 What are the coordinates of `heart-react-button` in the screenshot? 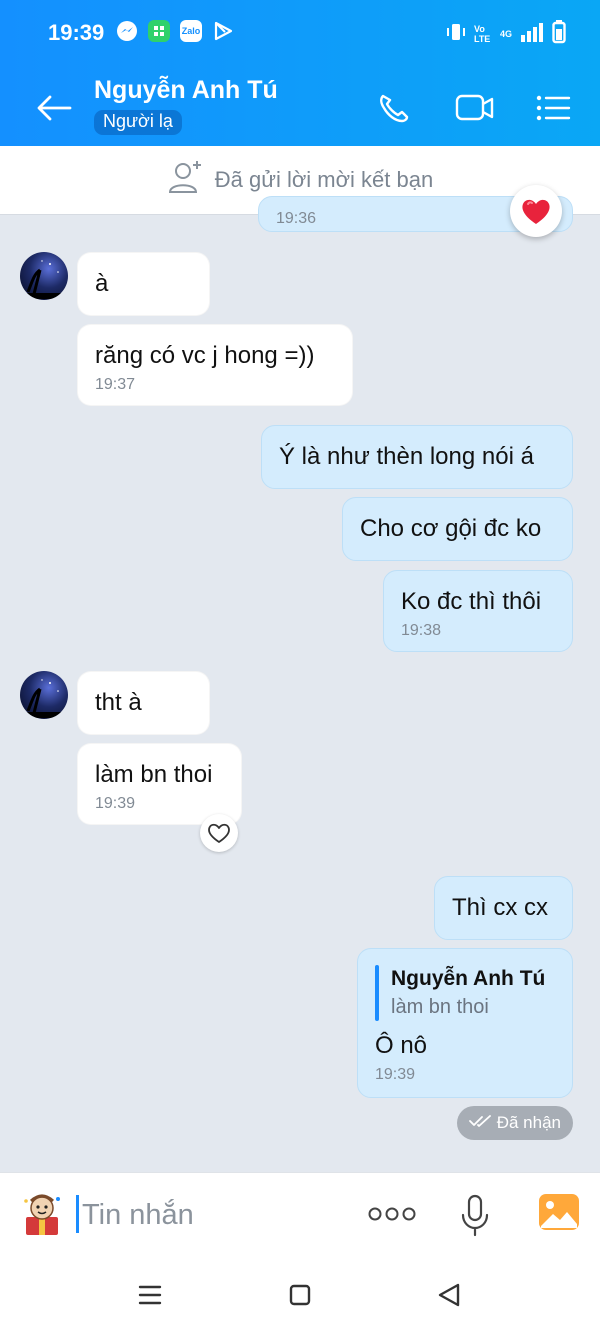 It's located at (536, 211).